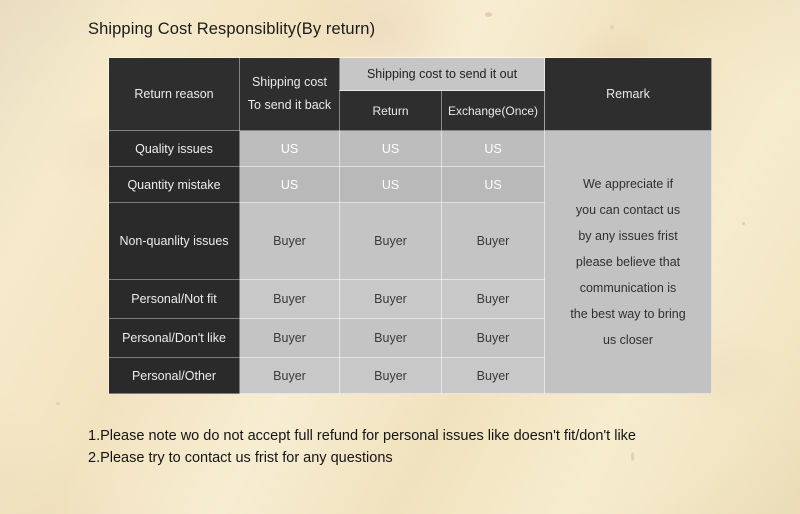 This screenshot has height=514, width=800. I want to click on row-label-quality-issues: Quality issues, so click(174, 148).